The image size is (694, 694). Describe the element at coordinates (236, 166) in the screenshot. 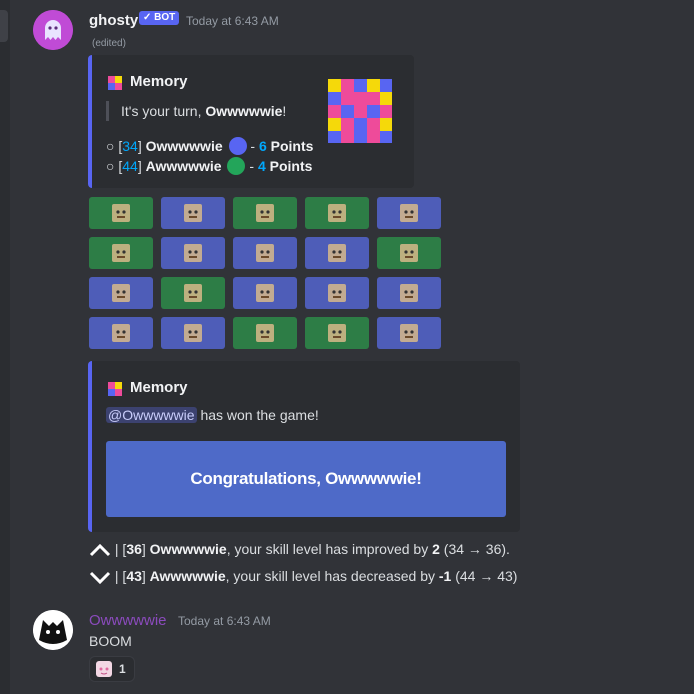

I see `green-circle-icon` at that location.